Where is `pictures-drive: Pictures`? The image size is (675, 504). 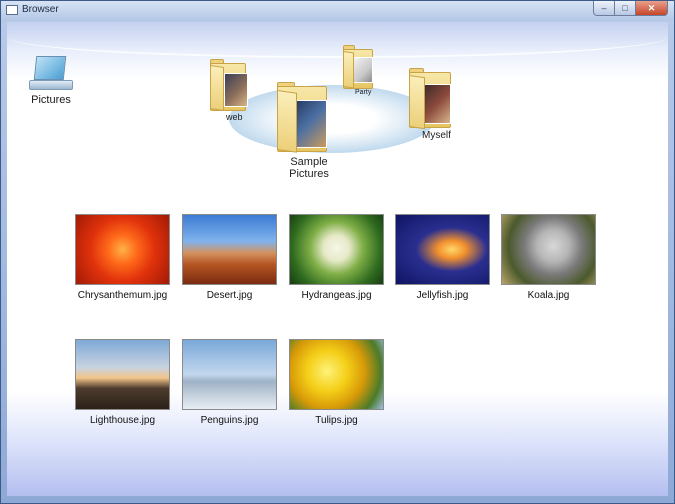 pictures-drive: Pictures is located at coordinates (51, 81).